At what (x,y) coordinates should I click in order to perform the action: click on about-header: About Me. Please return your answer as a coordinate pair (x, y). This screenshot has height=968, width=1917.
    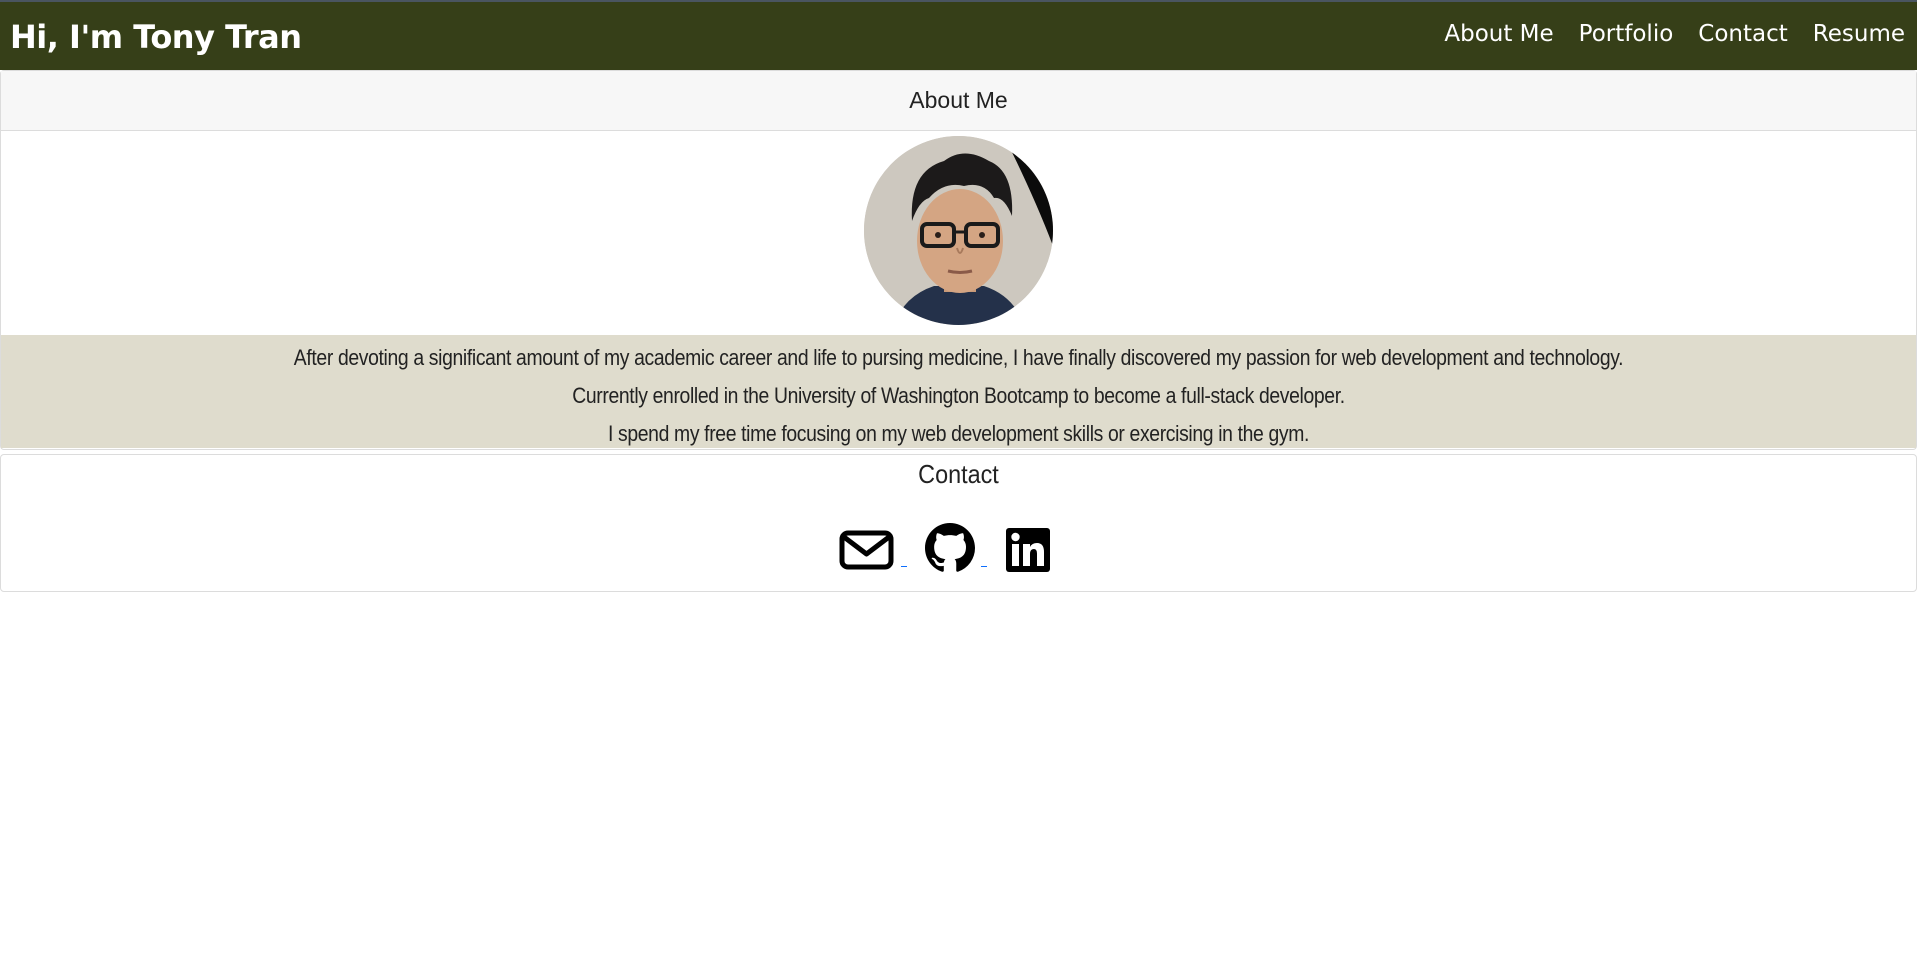
    Looking at the image, I should click on (958, 101).